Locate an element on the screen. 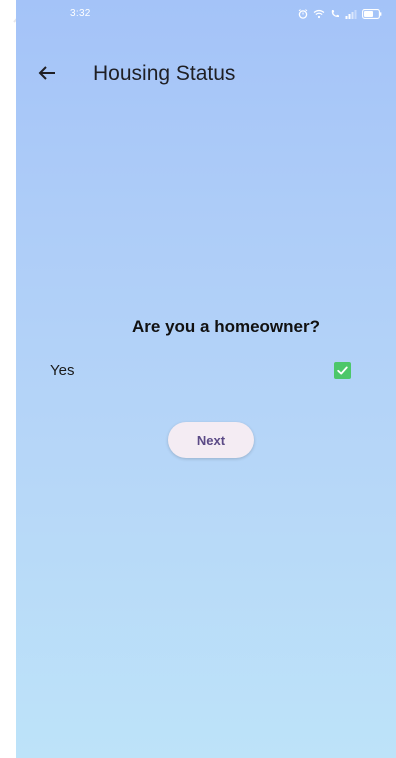  question-text: Are you a homeowner? is located at coordinates (226, 326).